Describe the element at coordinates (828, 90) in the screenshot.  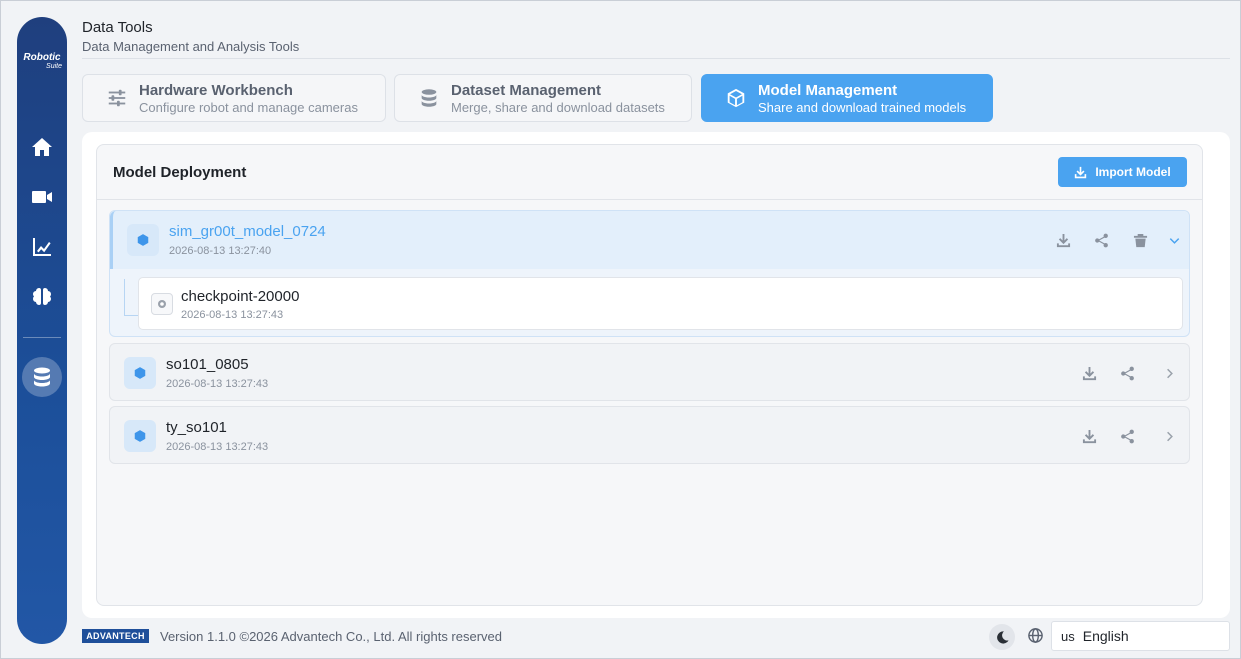
I see `tab-label: Model Management` at that location.